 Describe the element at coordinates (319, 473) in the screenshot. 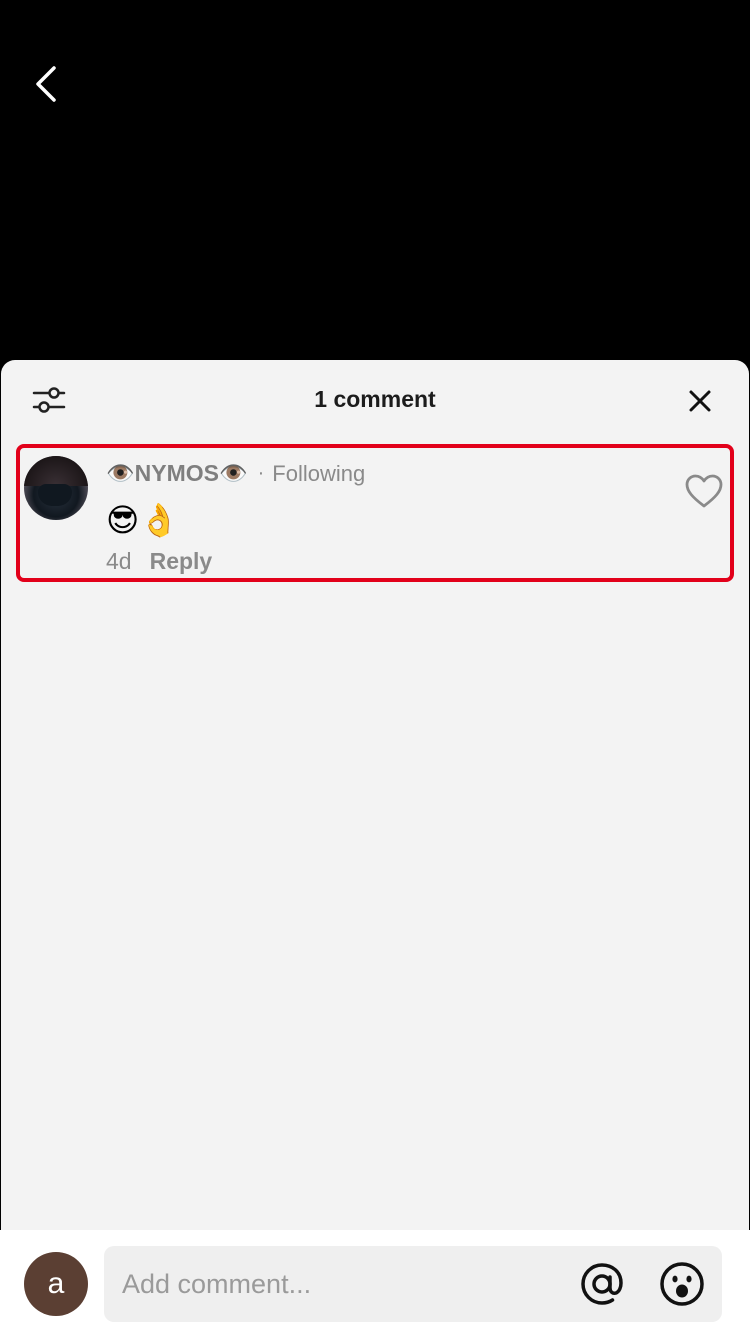

I see `following-label: Following` at that location.